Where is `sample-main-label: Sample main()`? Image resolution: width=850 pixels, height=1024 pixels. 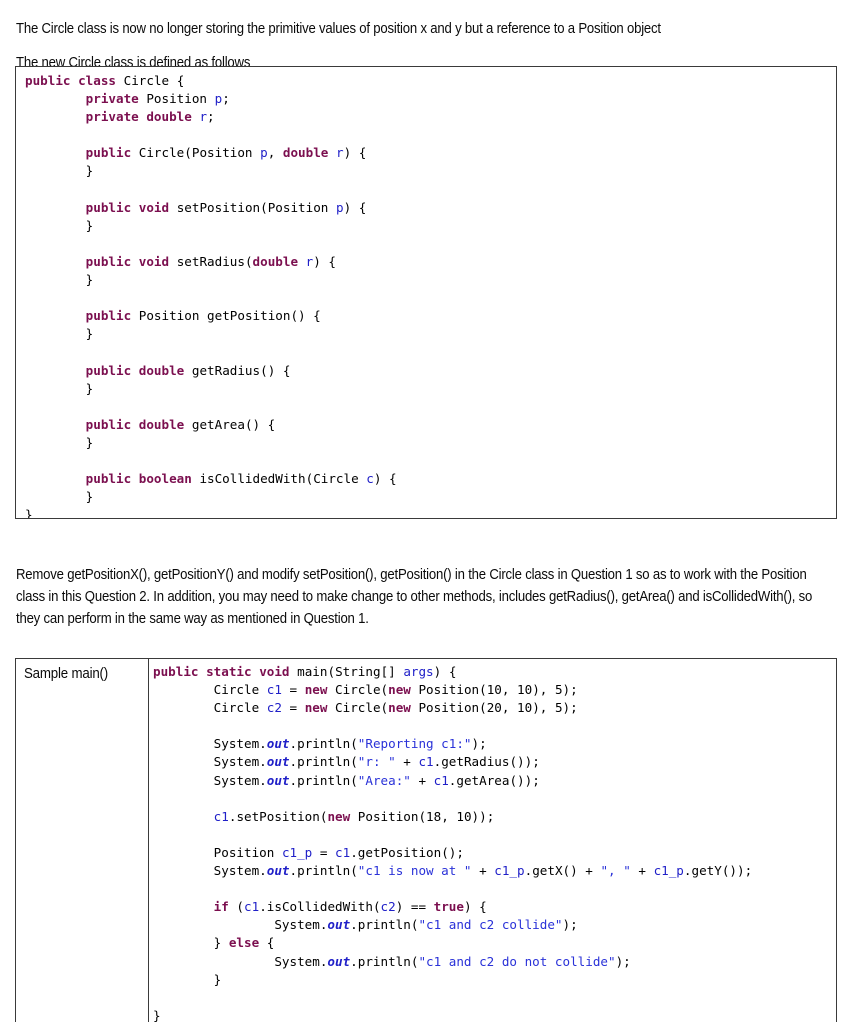 sample-main-label: Sample main() is located at coordinates (66, 674).